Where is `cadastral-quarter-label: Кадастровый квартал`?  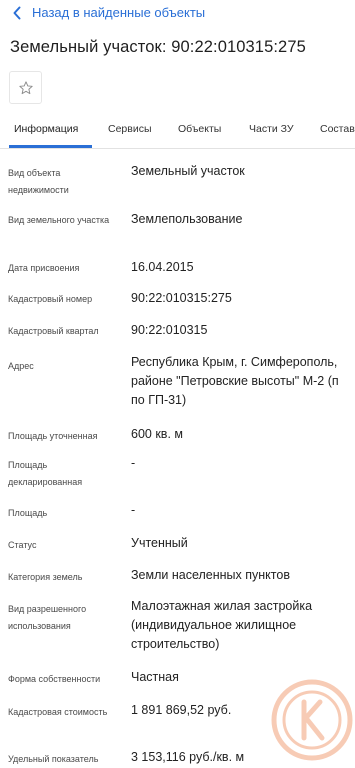 cadastral-quarter-label: Кадастровый квартал is located at coordinates (53, 331).